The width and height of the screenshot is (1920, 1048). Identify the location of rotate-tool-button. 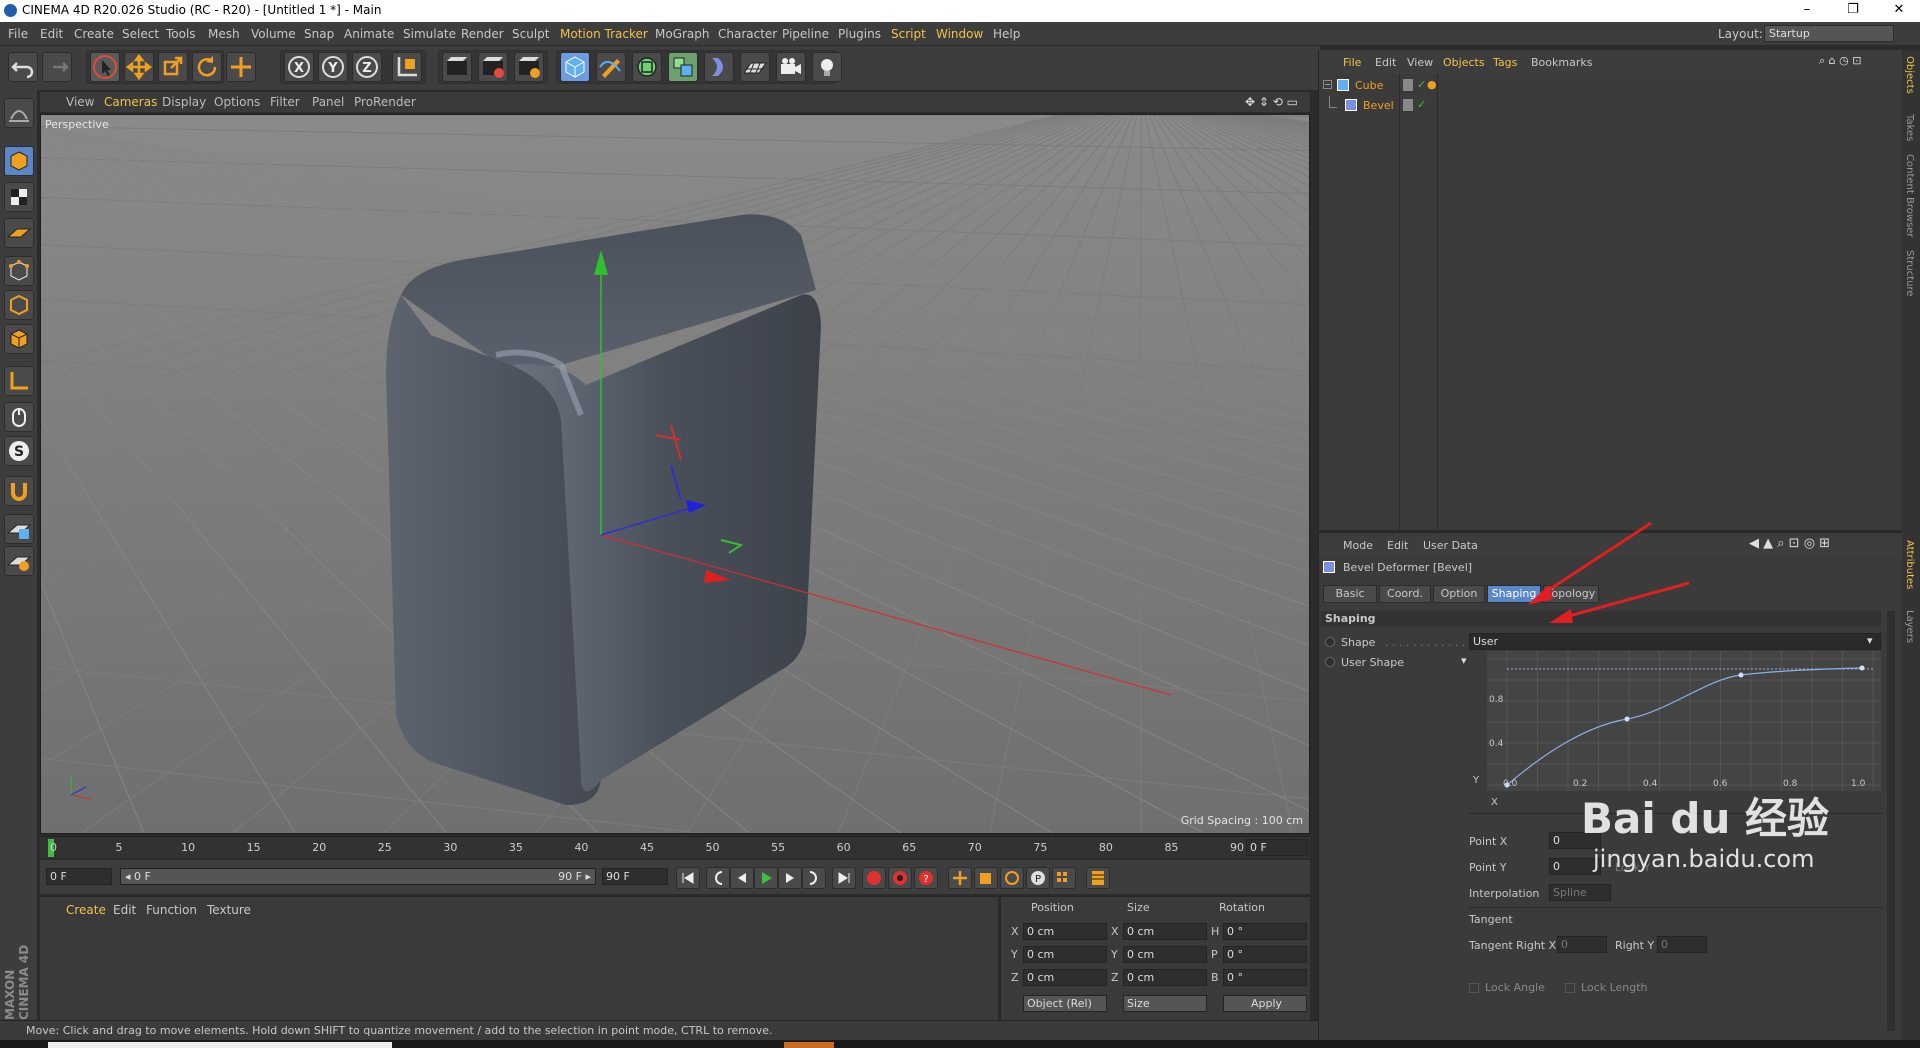
(207, 67).